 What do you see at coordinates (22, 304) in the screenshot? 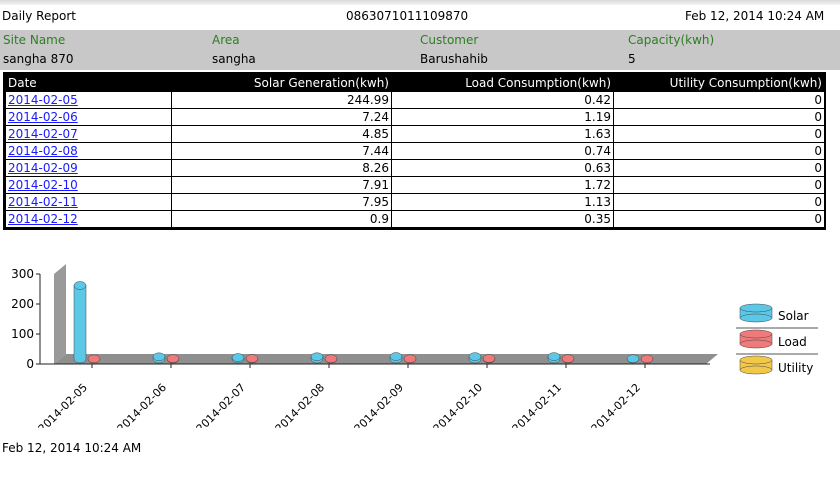
I see `y-tick-label: 200` at bounding box center [22, 304].